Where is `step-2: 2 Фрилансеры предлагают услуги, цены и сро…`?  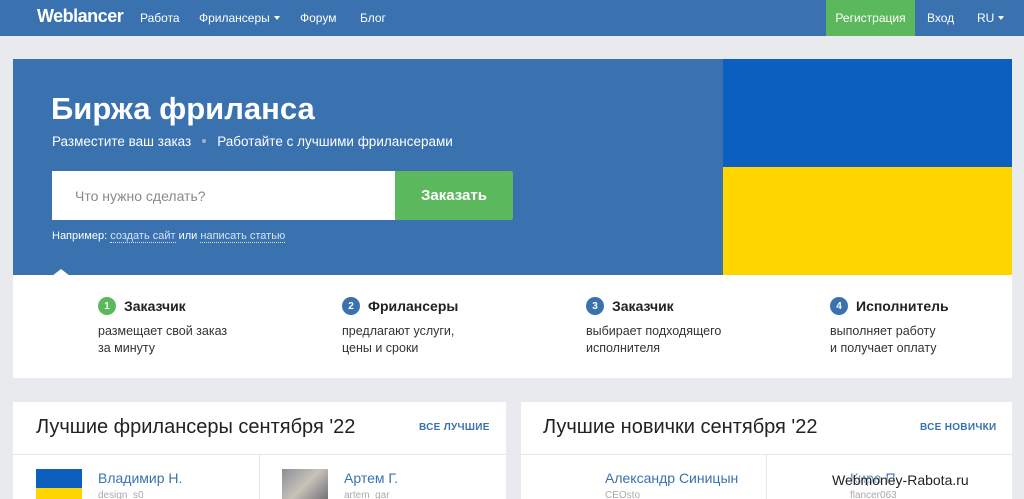 step-2: 2 Фрилансеры предлагают услуги, цены и сро… is located at coordinates (400, 327).